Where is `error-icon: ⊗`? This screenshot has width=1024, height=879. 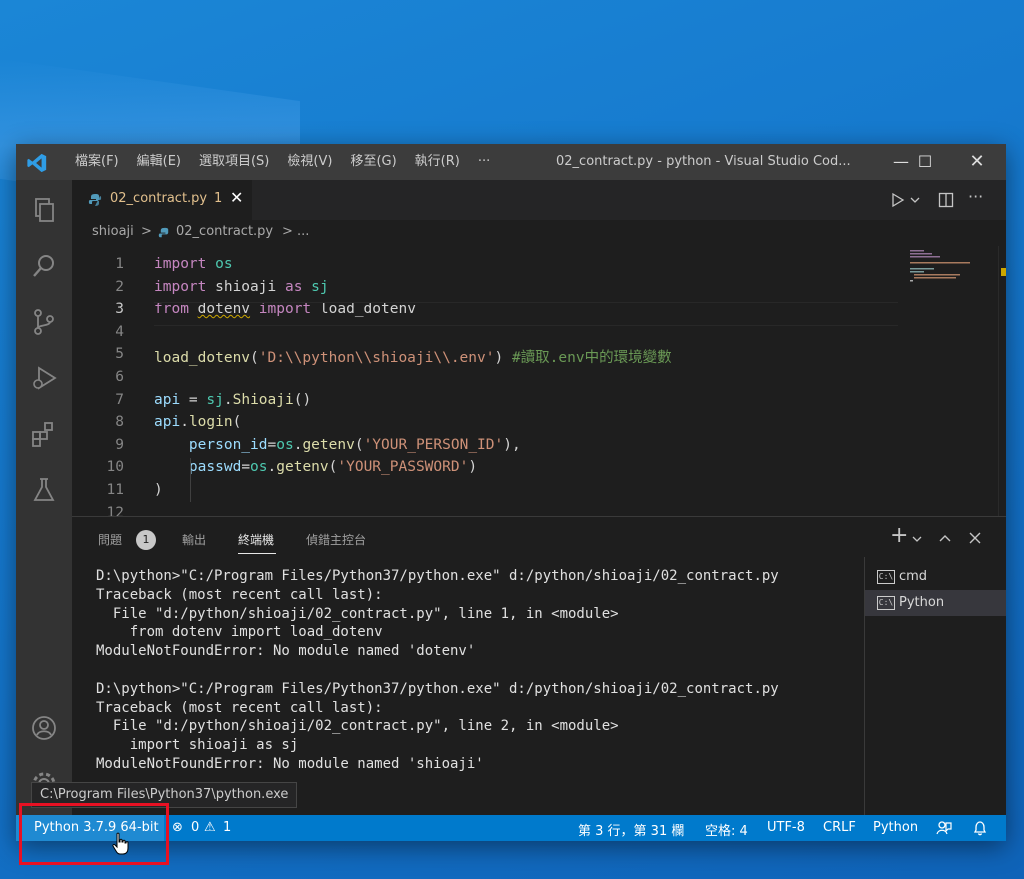 error-icon: ⊗ is located at coordinates (177, 827).